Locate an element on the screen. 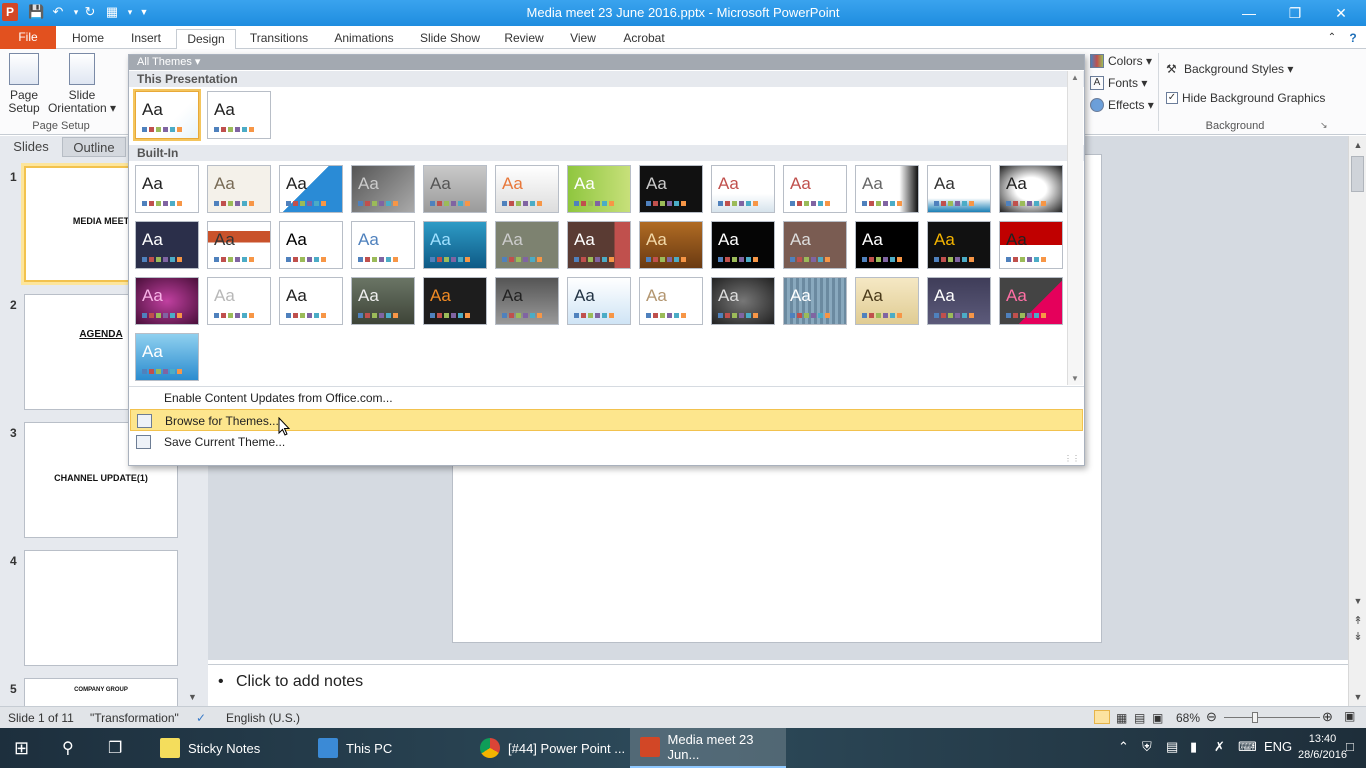  minimize-icon: — is located at coordinates (1249, 13).